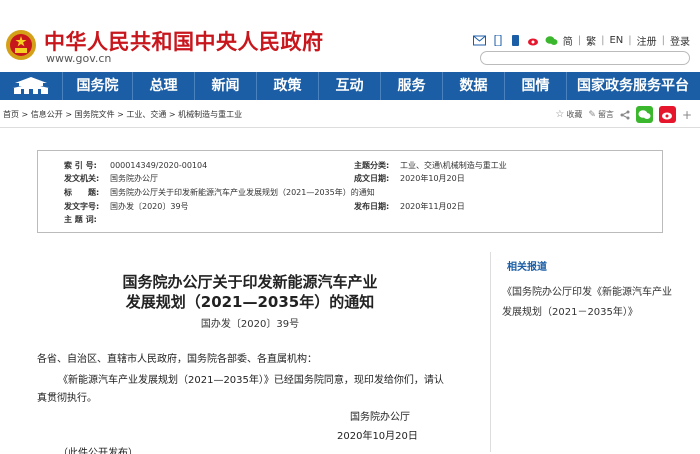 Image resolution: width=700 pixels, height=454 pixels. Describe the element at coordinates (219, 192) in the screenshot. I see `meta-title: 标 题: 国务院办公厅关于印发新能源汽车产业发展规划（2021—2035年）的通知` at that location.